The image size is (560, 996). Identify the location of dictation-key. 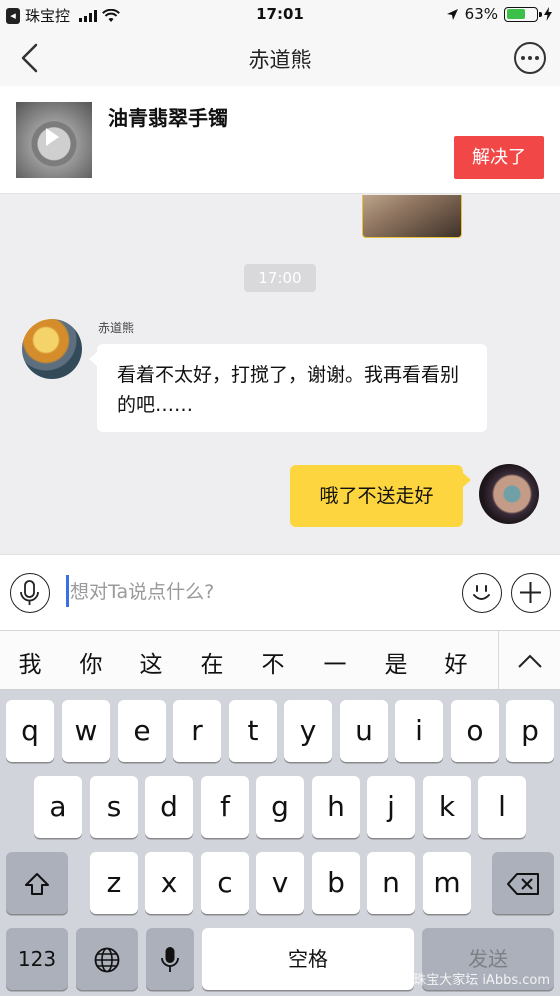
(170, 959).